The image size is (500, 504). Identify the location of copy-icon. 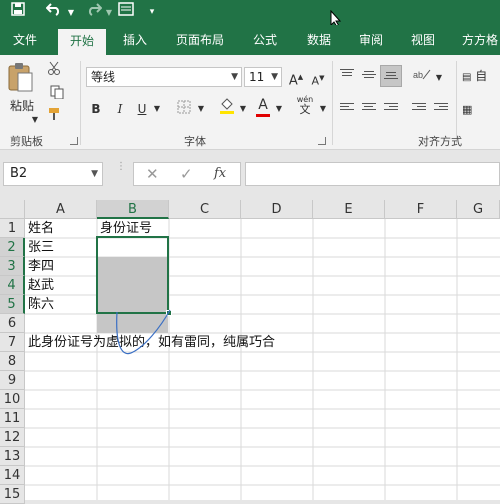
(57, 94).